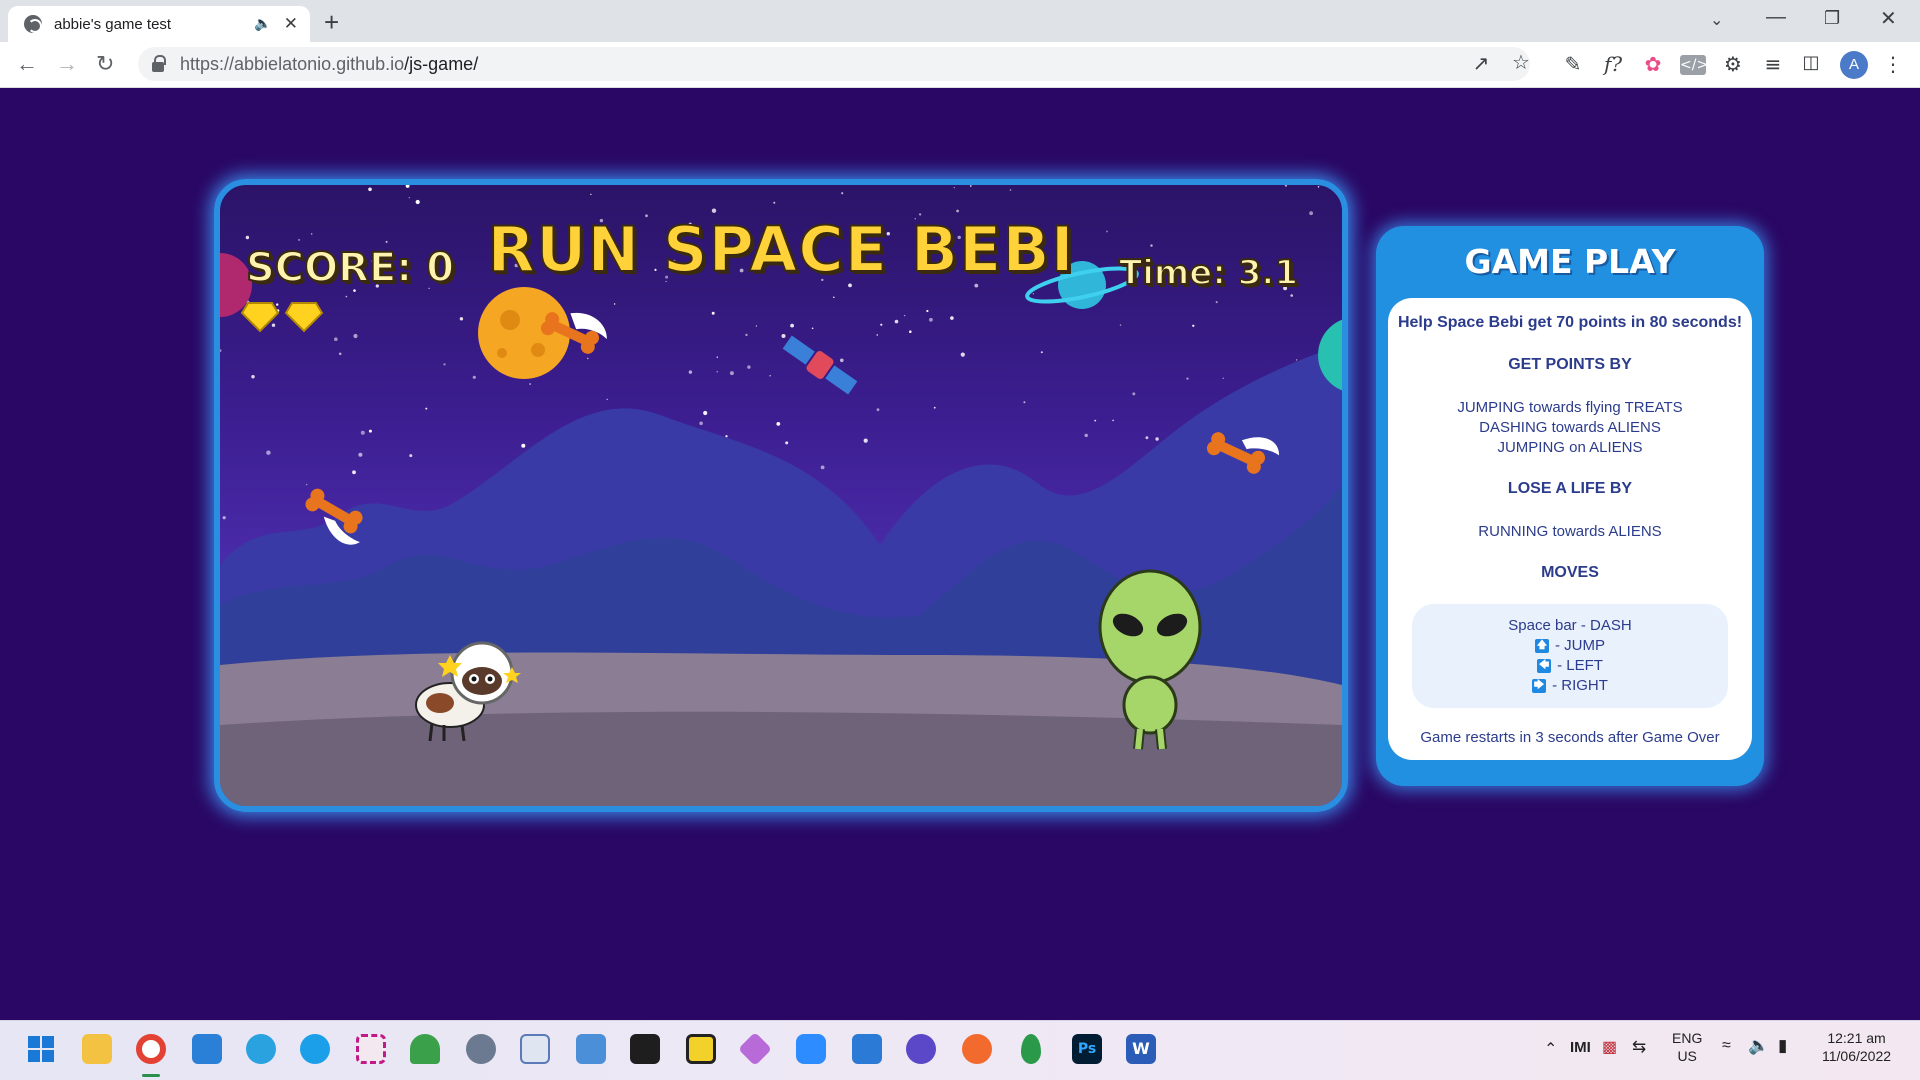 The width and height of the screenshot is (1920, 1080). What do you see at coordinates (331, 22) in the screenshot?
I see `new-tab-button: +` at bounding box center [331, 22].